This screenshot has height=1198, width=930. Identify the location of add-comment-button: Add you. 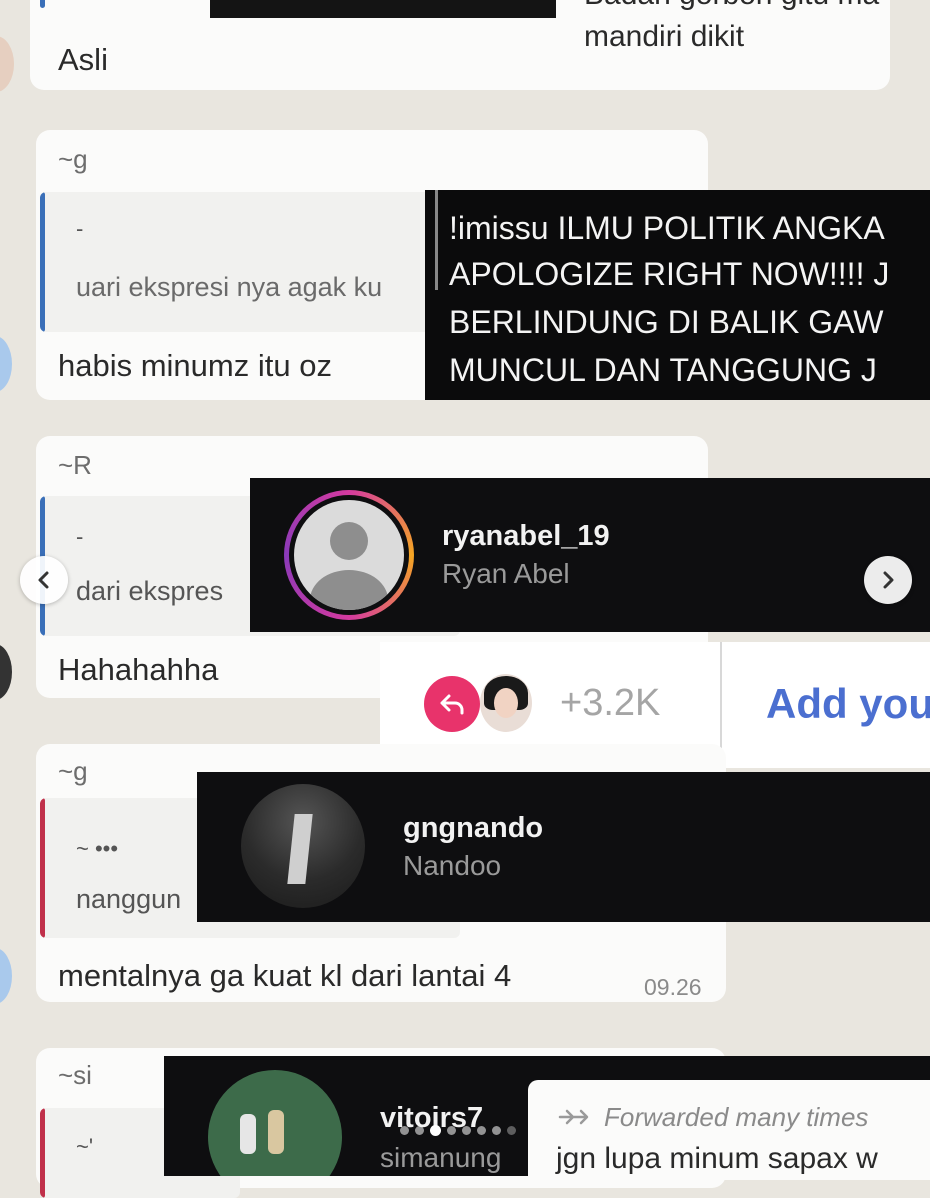
(848, 704).